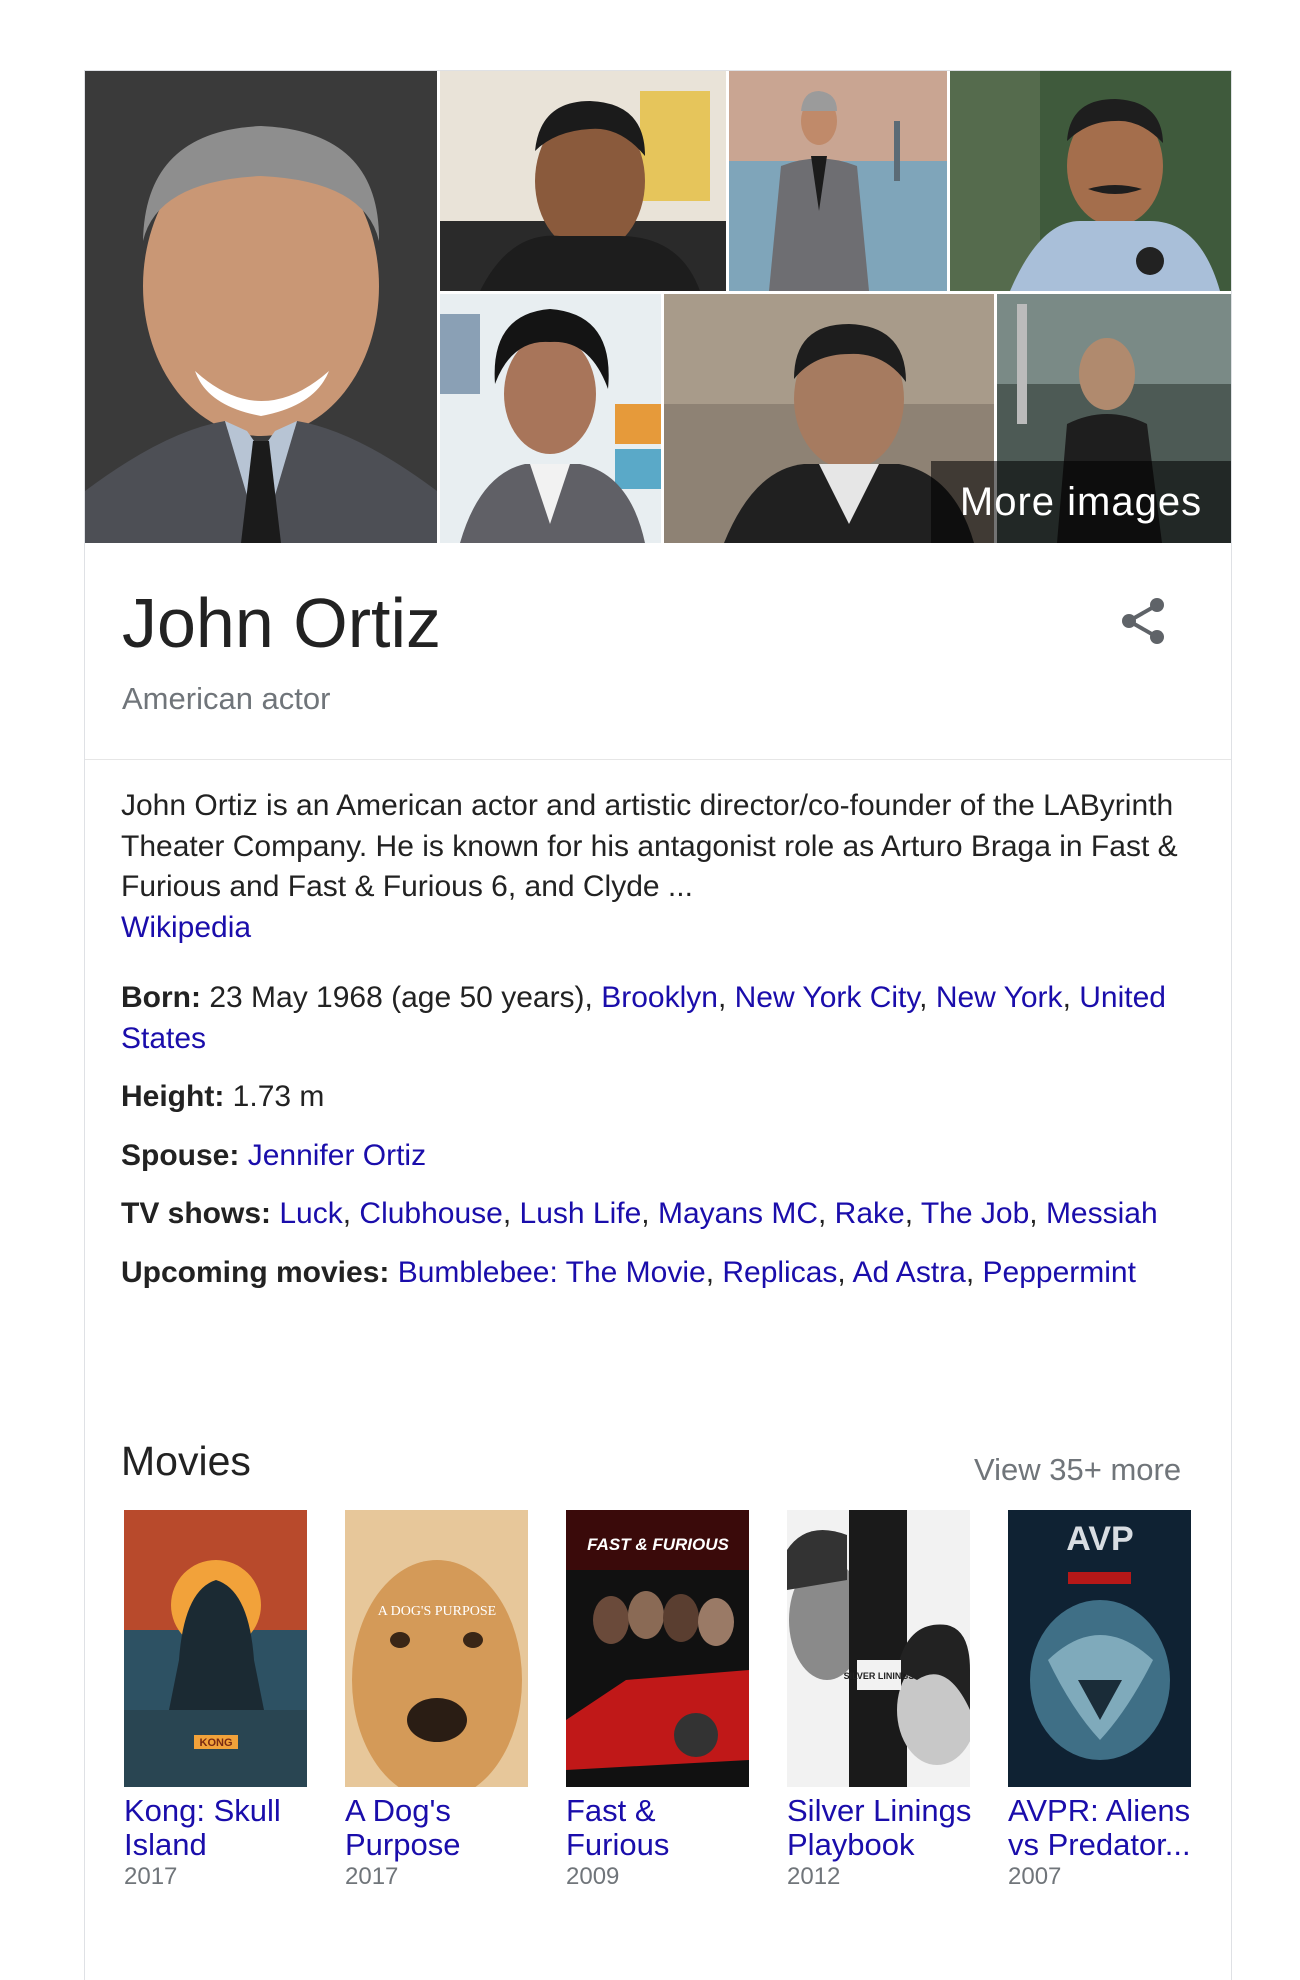  I want to click on movie-poster-avpr: AVP, so click(1099, 1648).